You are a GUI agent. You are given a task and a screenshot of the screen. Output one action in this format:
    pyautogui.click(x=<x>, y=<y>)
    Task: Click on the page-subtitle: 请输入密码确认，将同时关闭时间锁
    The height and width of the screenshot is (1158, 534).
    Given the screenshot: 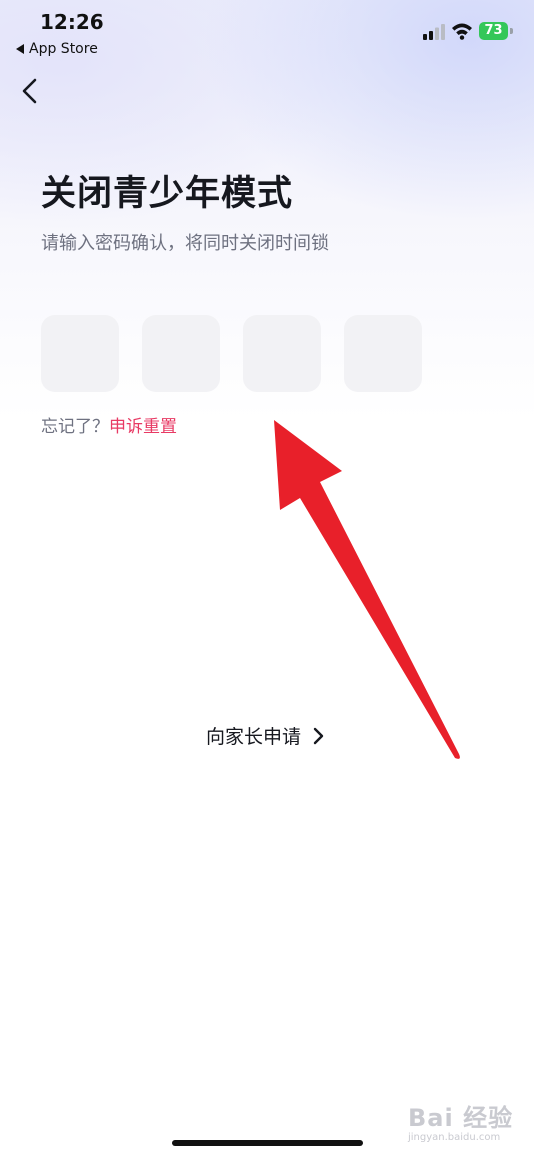 What is the action you would take?
    pyautogui.click(x=185, y=243)
    